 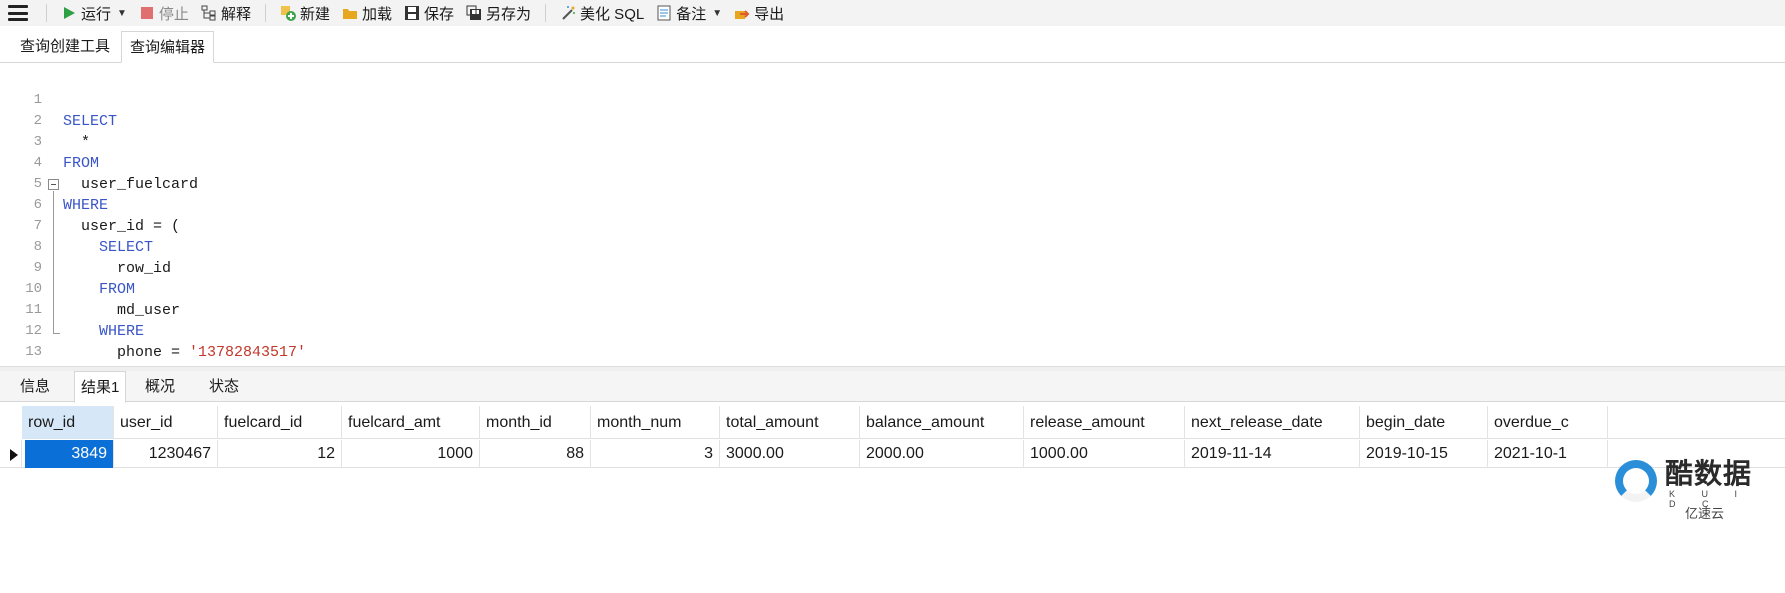 What do you see at coordinates (160, 386) in the screenshot?
I see `tab-profile: 概况` at bounding box center [160, 386].